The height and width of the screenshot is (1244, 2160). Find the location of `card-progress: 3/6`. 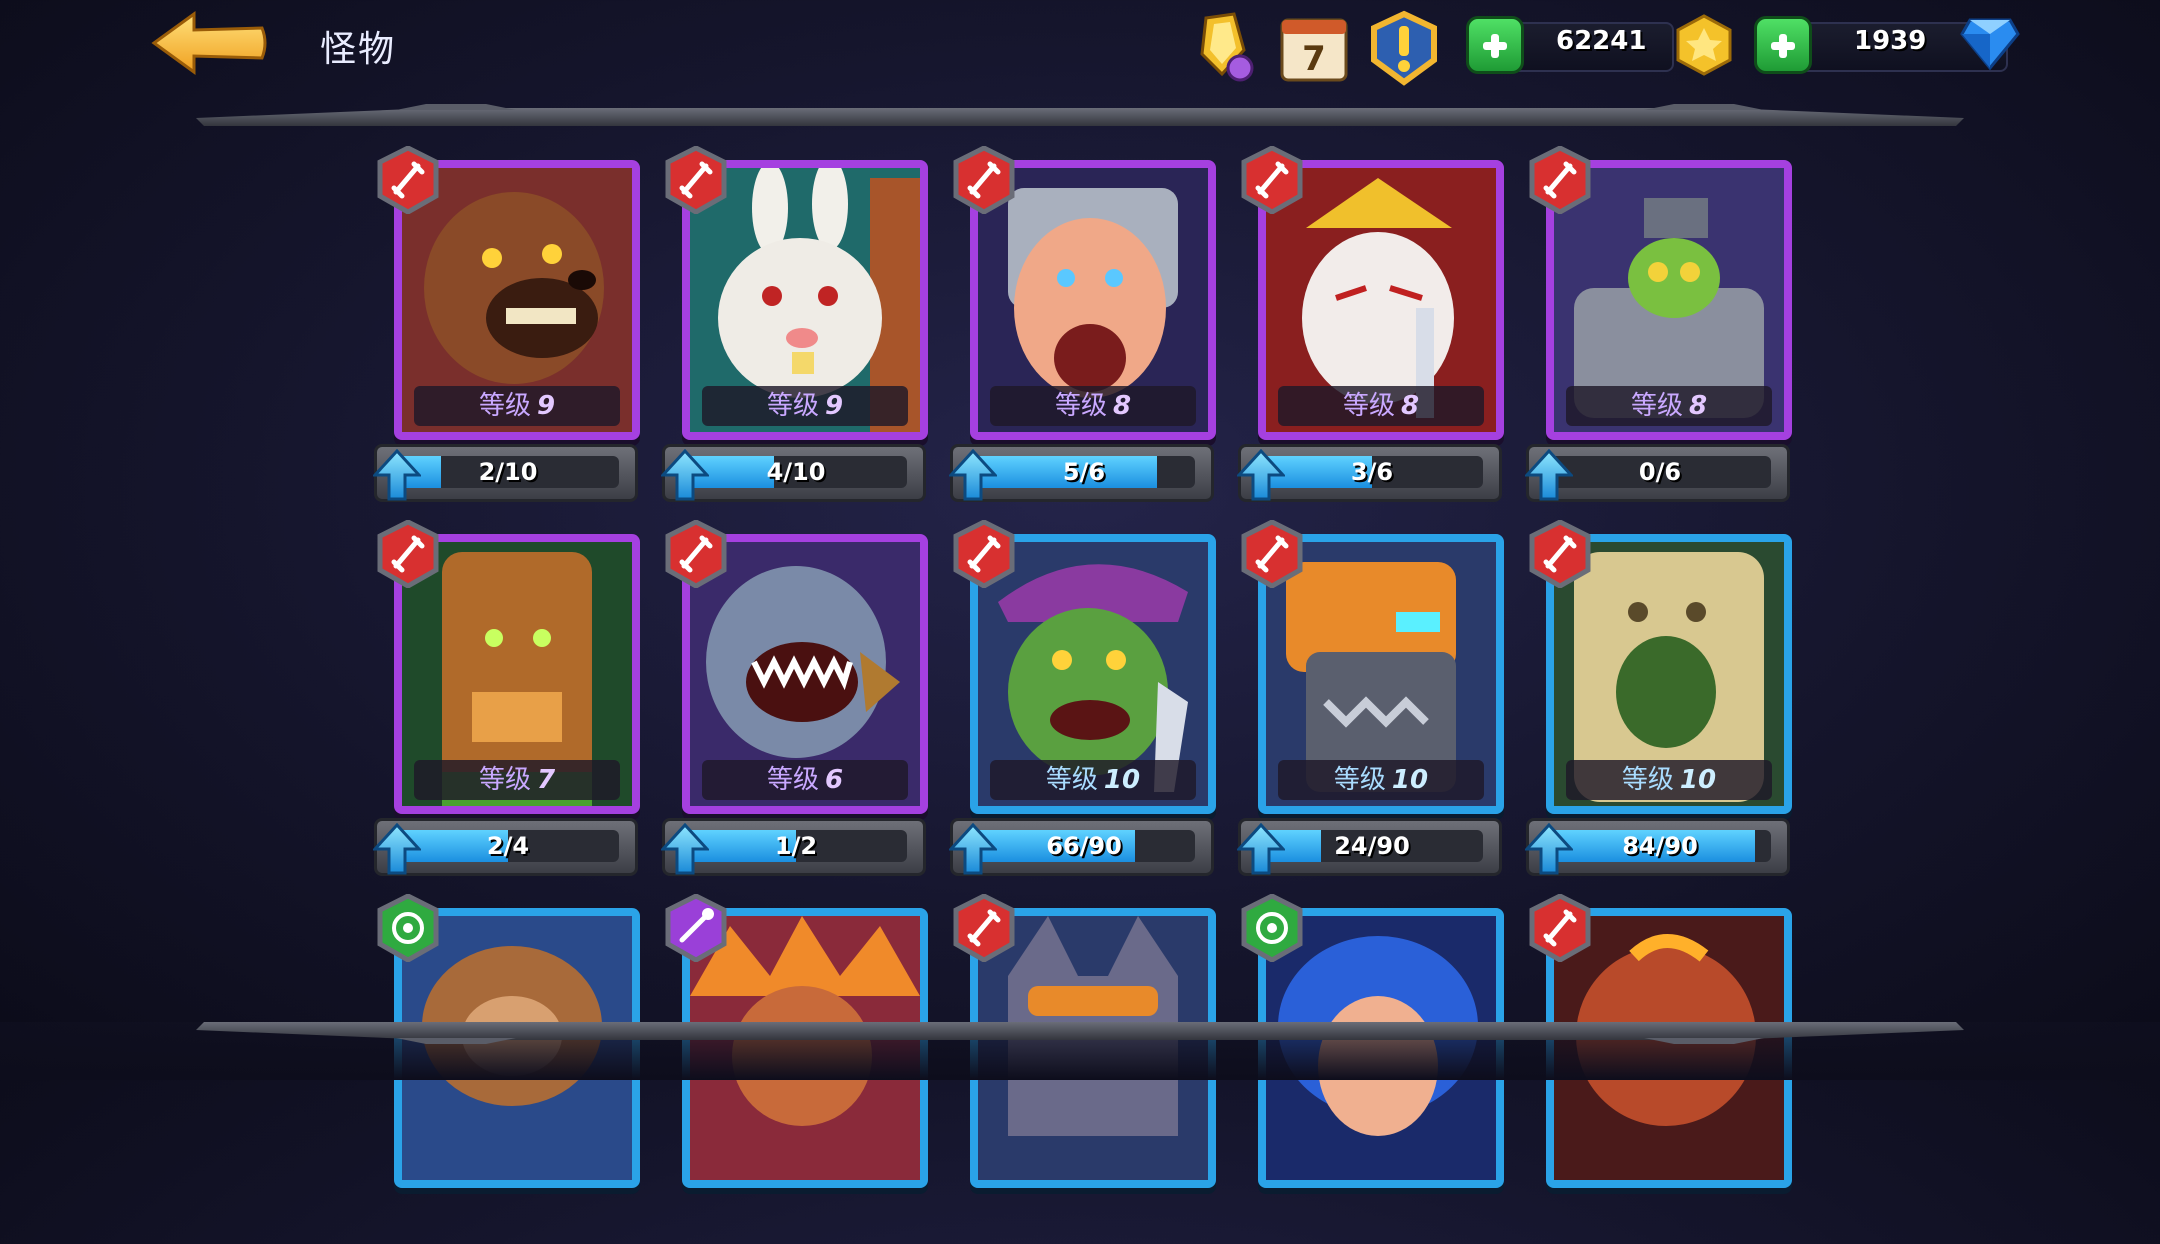

card-progress: 3/6 is located at coordinates (1369, 473).